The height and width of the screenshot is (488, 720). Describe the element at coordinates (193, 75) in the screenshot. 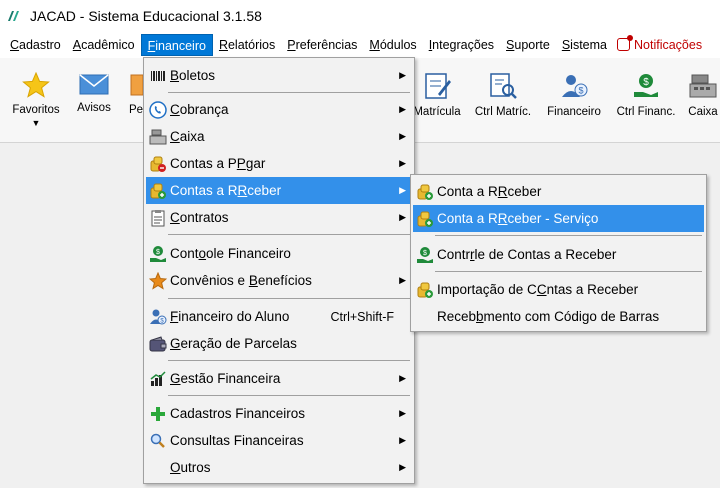

I see `menu-item-label: Boletos` at that location.